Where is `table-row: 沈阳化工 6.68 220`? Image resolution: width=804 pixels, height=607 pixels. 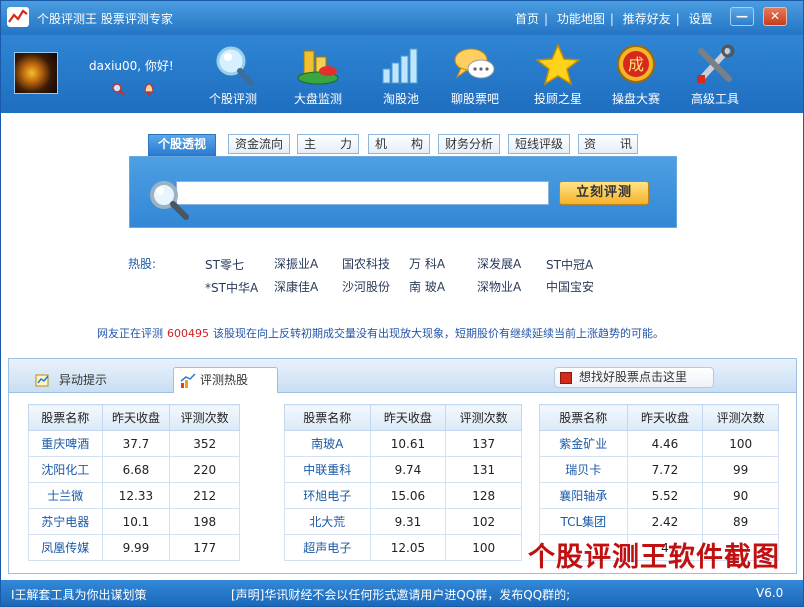 table-row: 沈阳化工 6.68 220 is located at coordinates (134, 469).